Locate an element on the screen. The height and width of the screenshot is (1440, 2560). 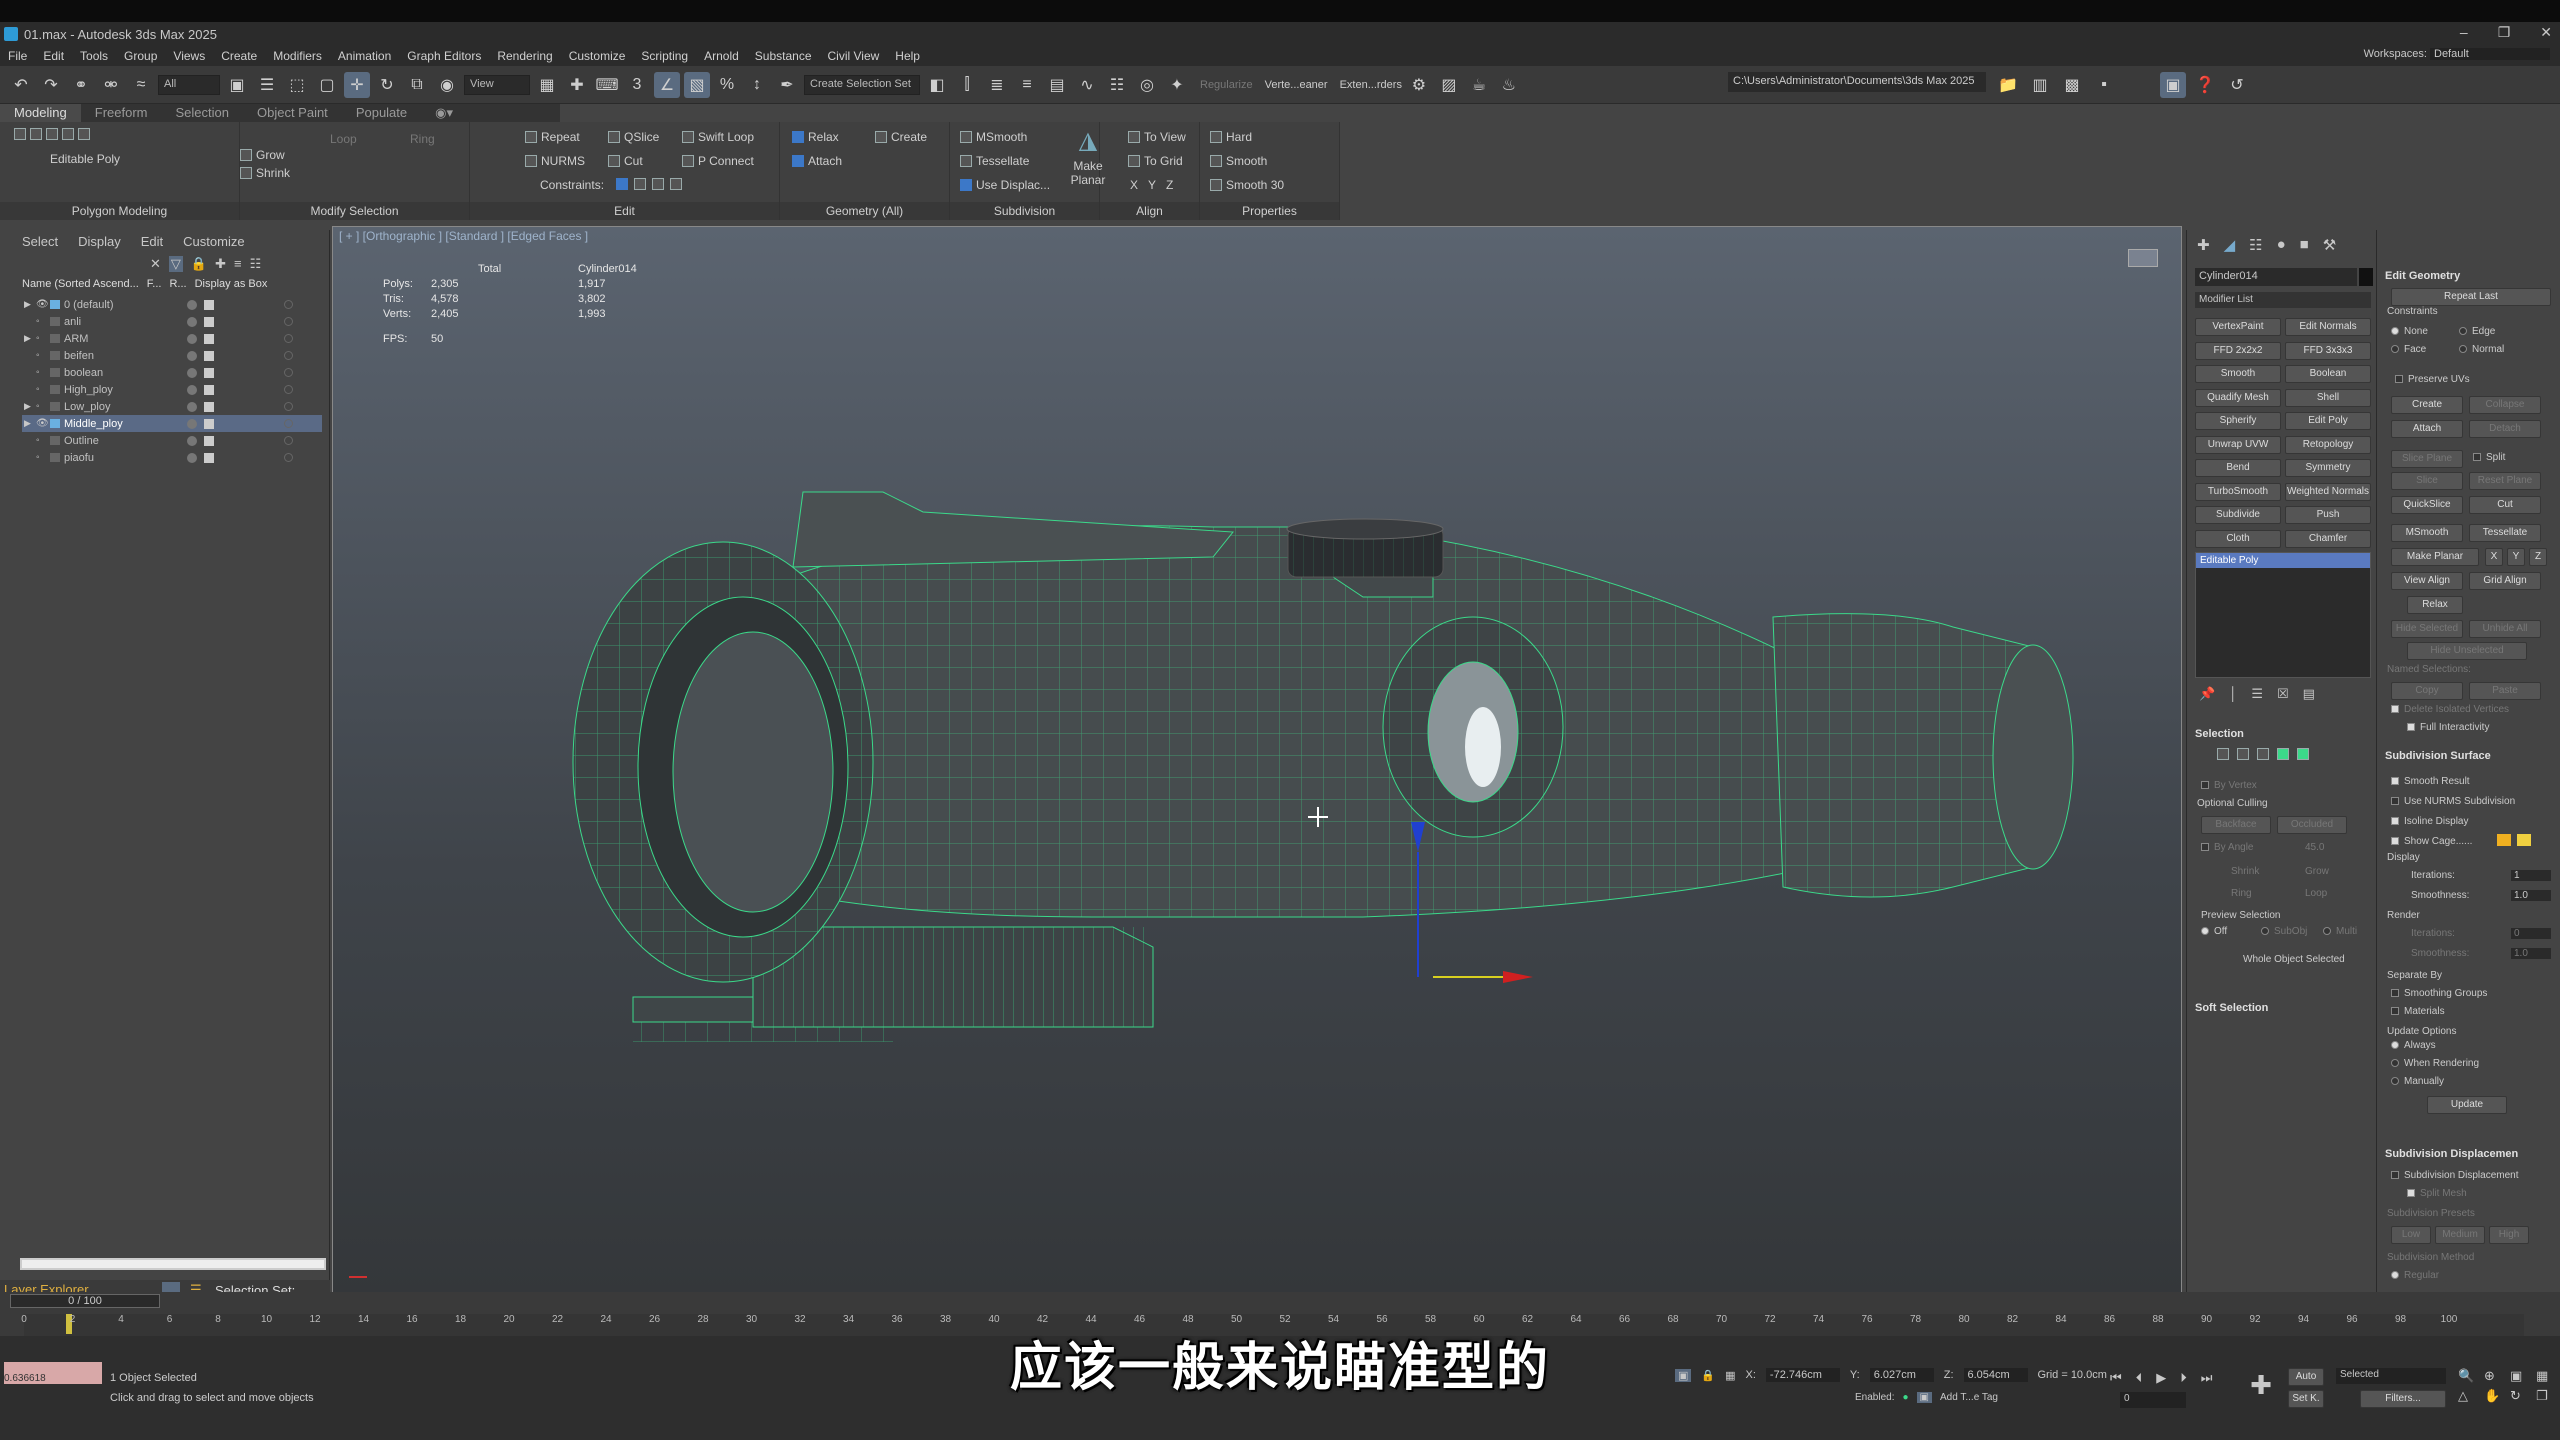
modifier-button: Chamfer is located at coordinates (2328, 538).